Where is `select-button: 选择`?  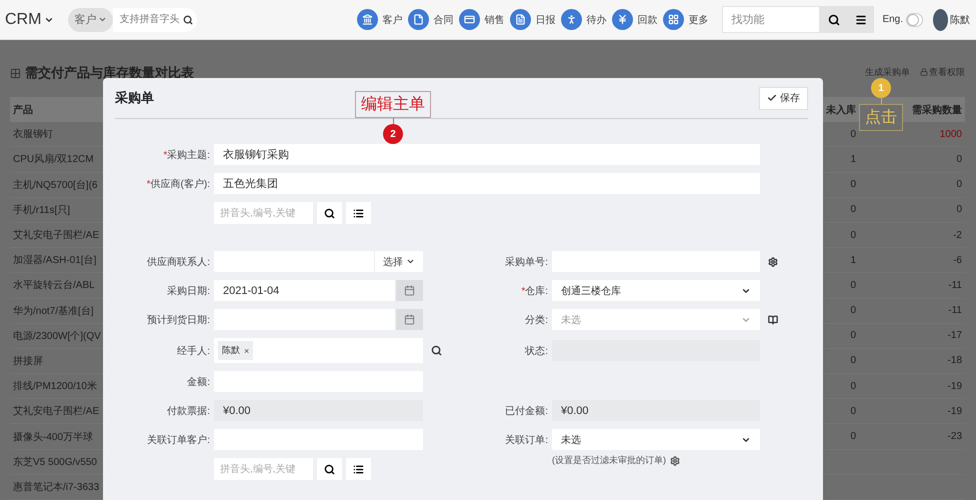
select-button: 选择 is located at coordinates (398, 261).